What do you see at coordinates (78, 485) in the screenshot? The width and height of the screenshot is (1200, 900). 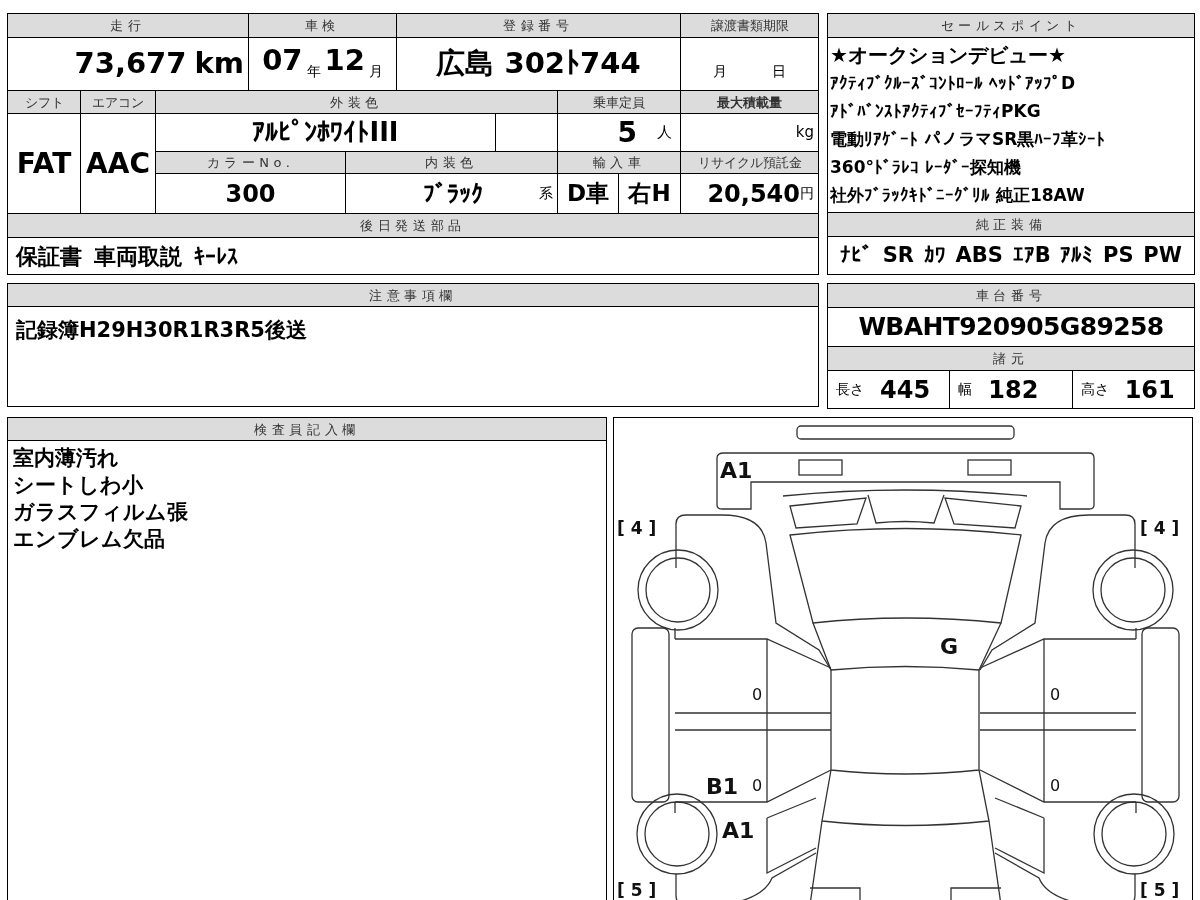 I see `inspector-note: シートしわ小` at bounding box center [78, 485].